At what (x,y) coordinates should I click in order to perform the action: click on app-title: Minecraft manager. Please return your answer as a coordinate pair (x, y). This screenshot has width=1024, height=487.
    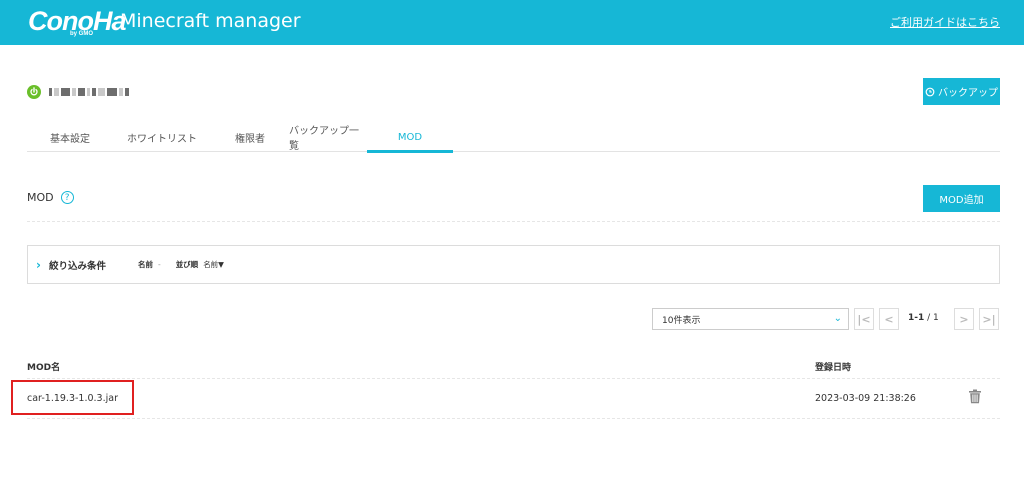
    Looking at the image, I should click on (210, 21).